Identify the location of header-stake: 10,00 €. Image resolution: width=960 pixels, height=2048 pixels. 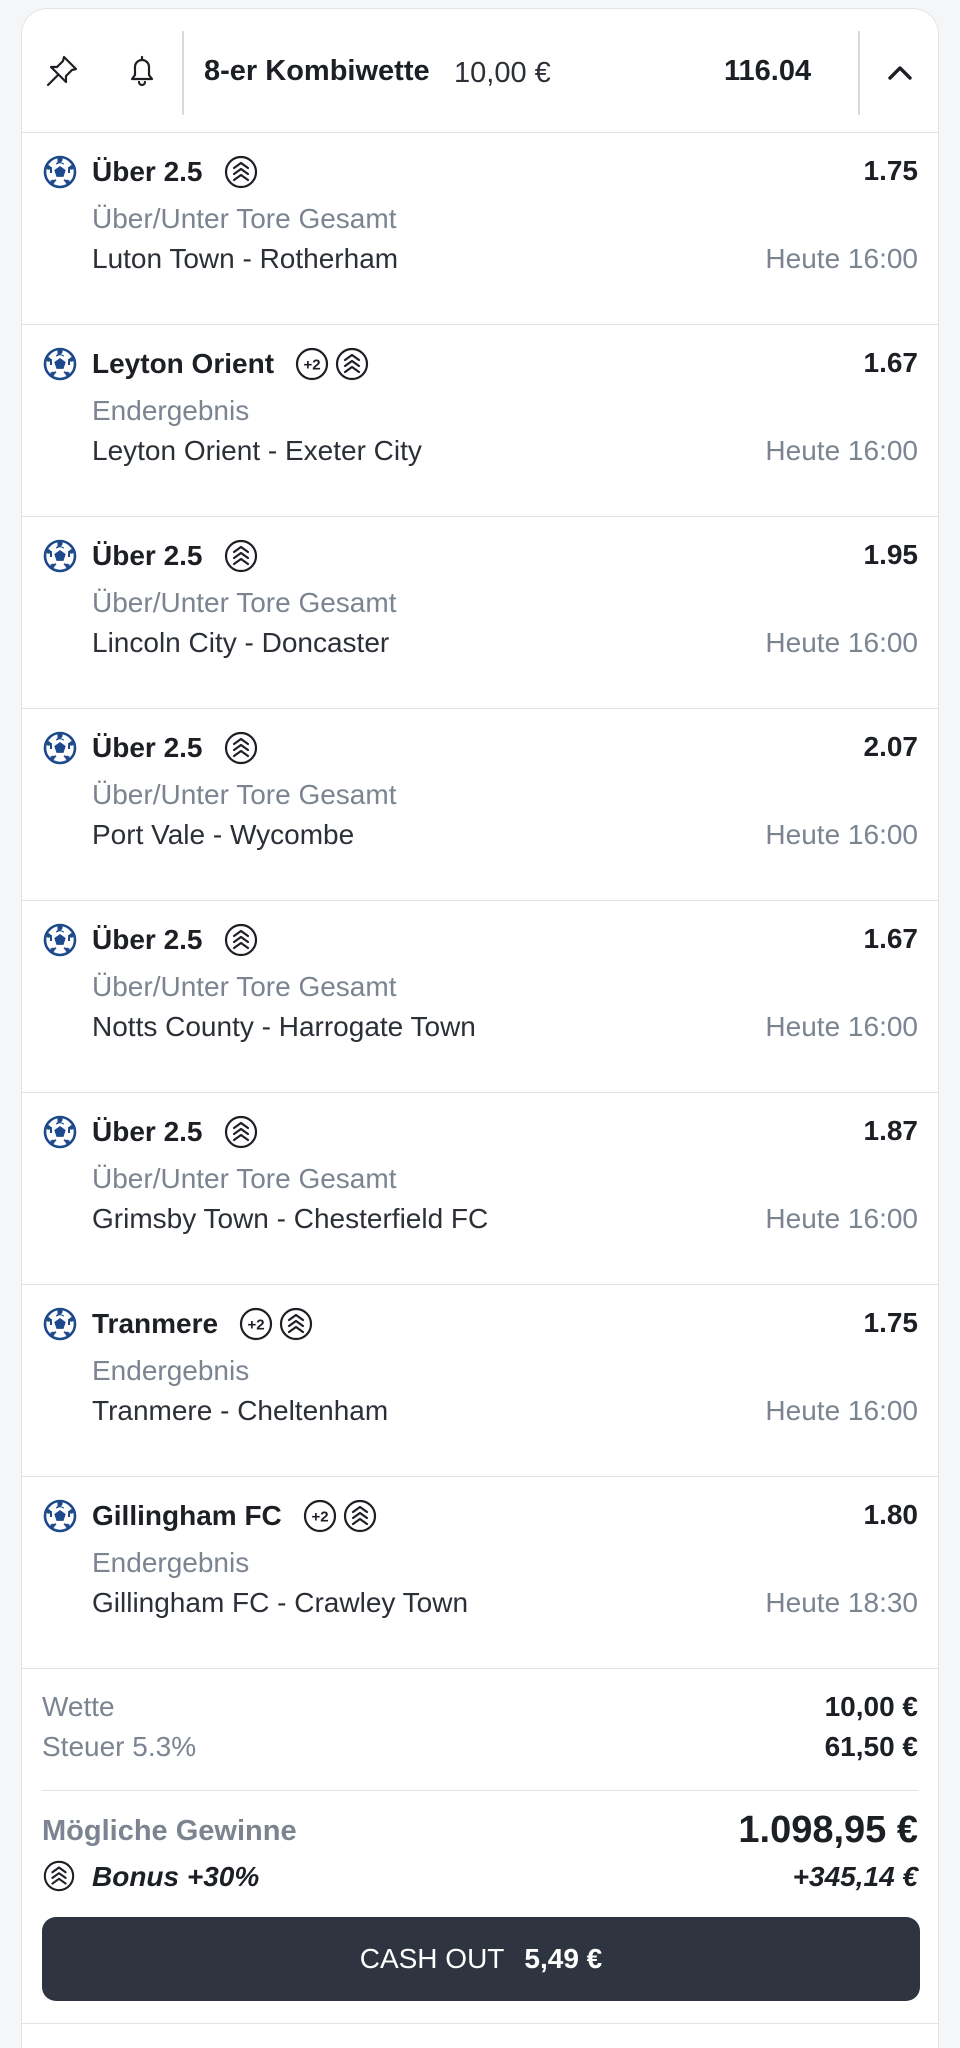
(502, 73).